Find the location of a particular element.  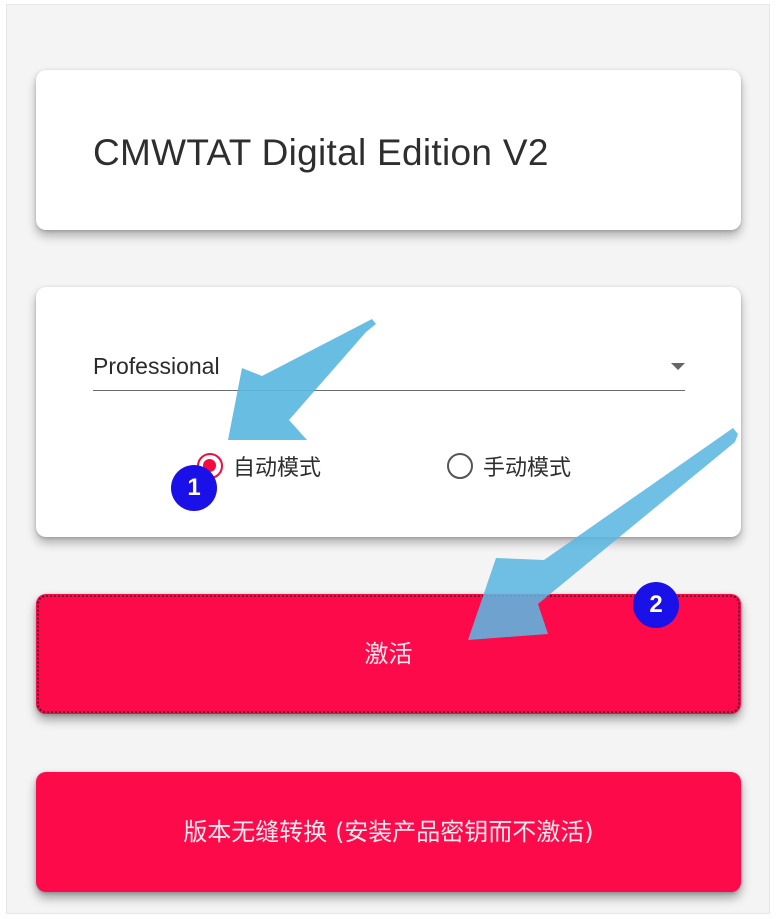

radio-auto-mode-label: 自动模式 is located at coordinates (277, 468).